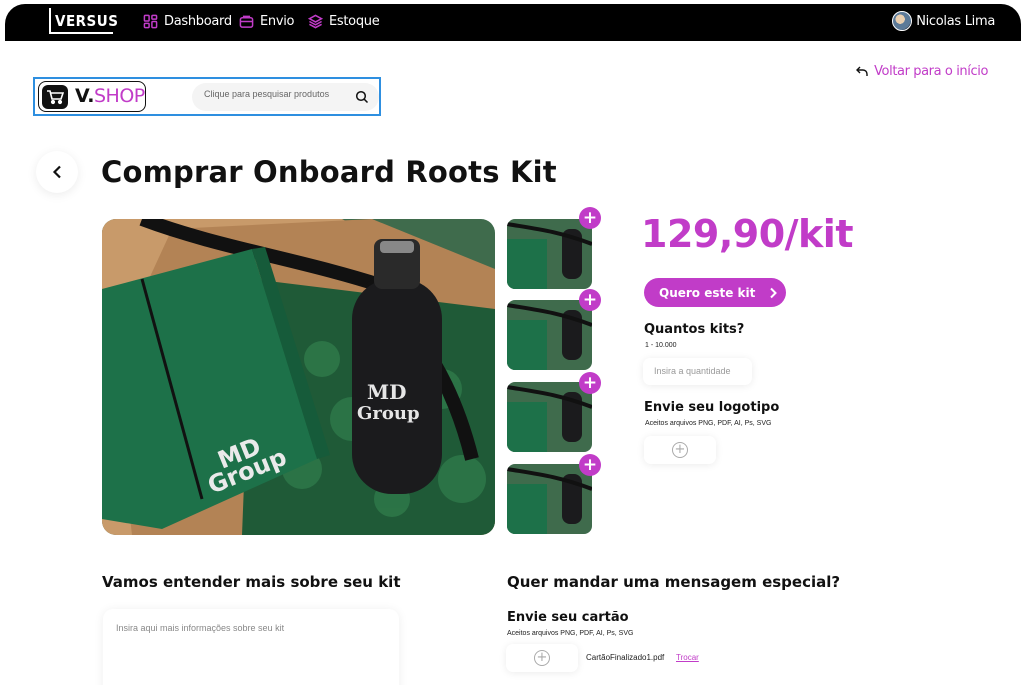 The image size is (1024, 685). I want to click on logo-formats: Aceitos arquivos PNG, PDF, AI, Ps, SVG, so click(708, 423).